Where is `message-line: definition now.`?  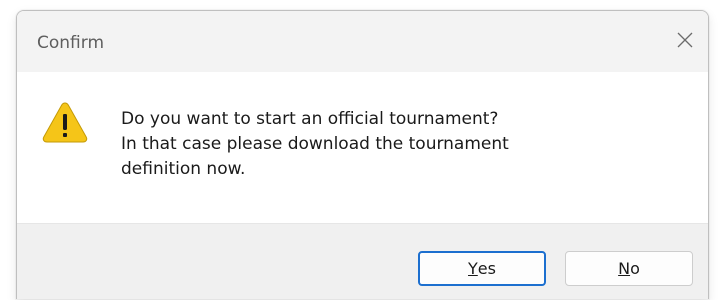
message-line: definition now. is located at coordinates (183, 169).